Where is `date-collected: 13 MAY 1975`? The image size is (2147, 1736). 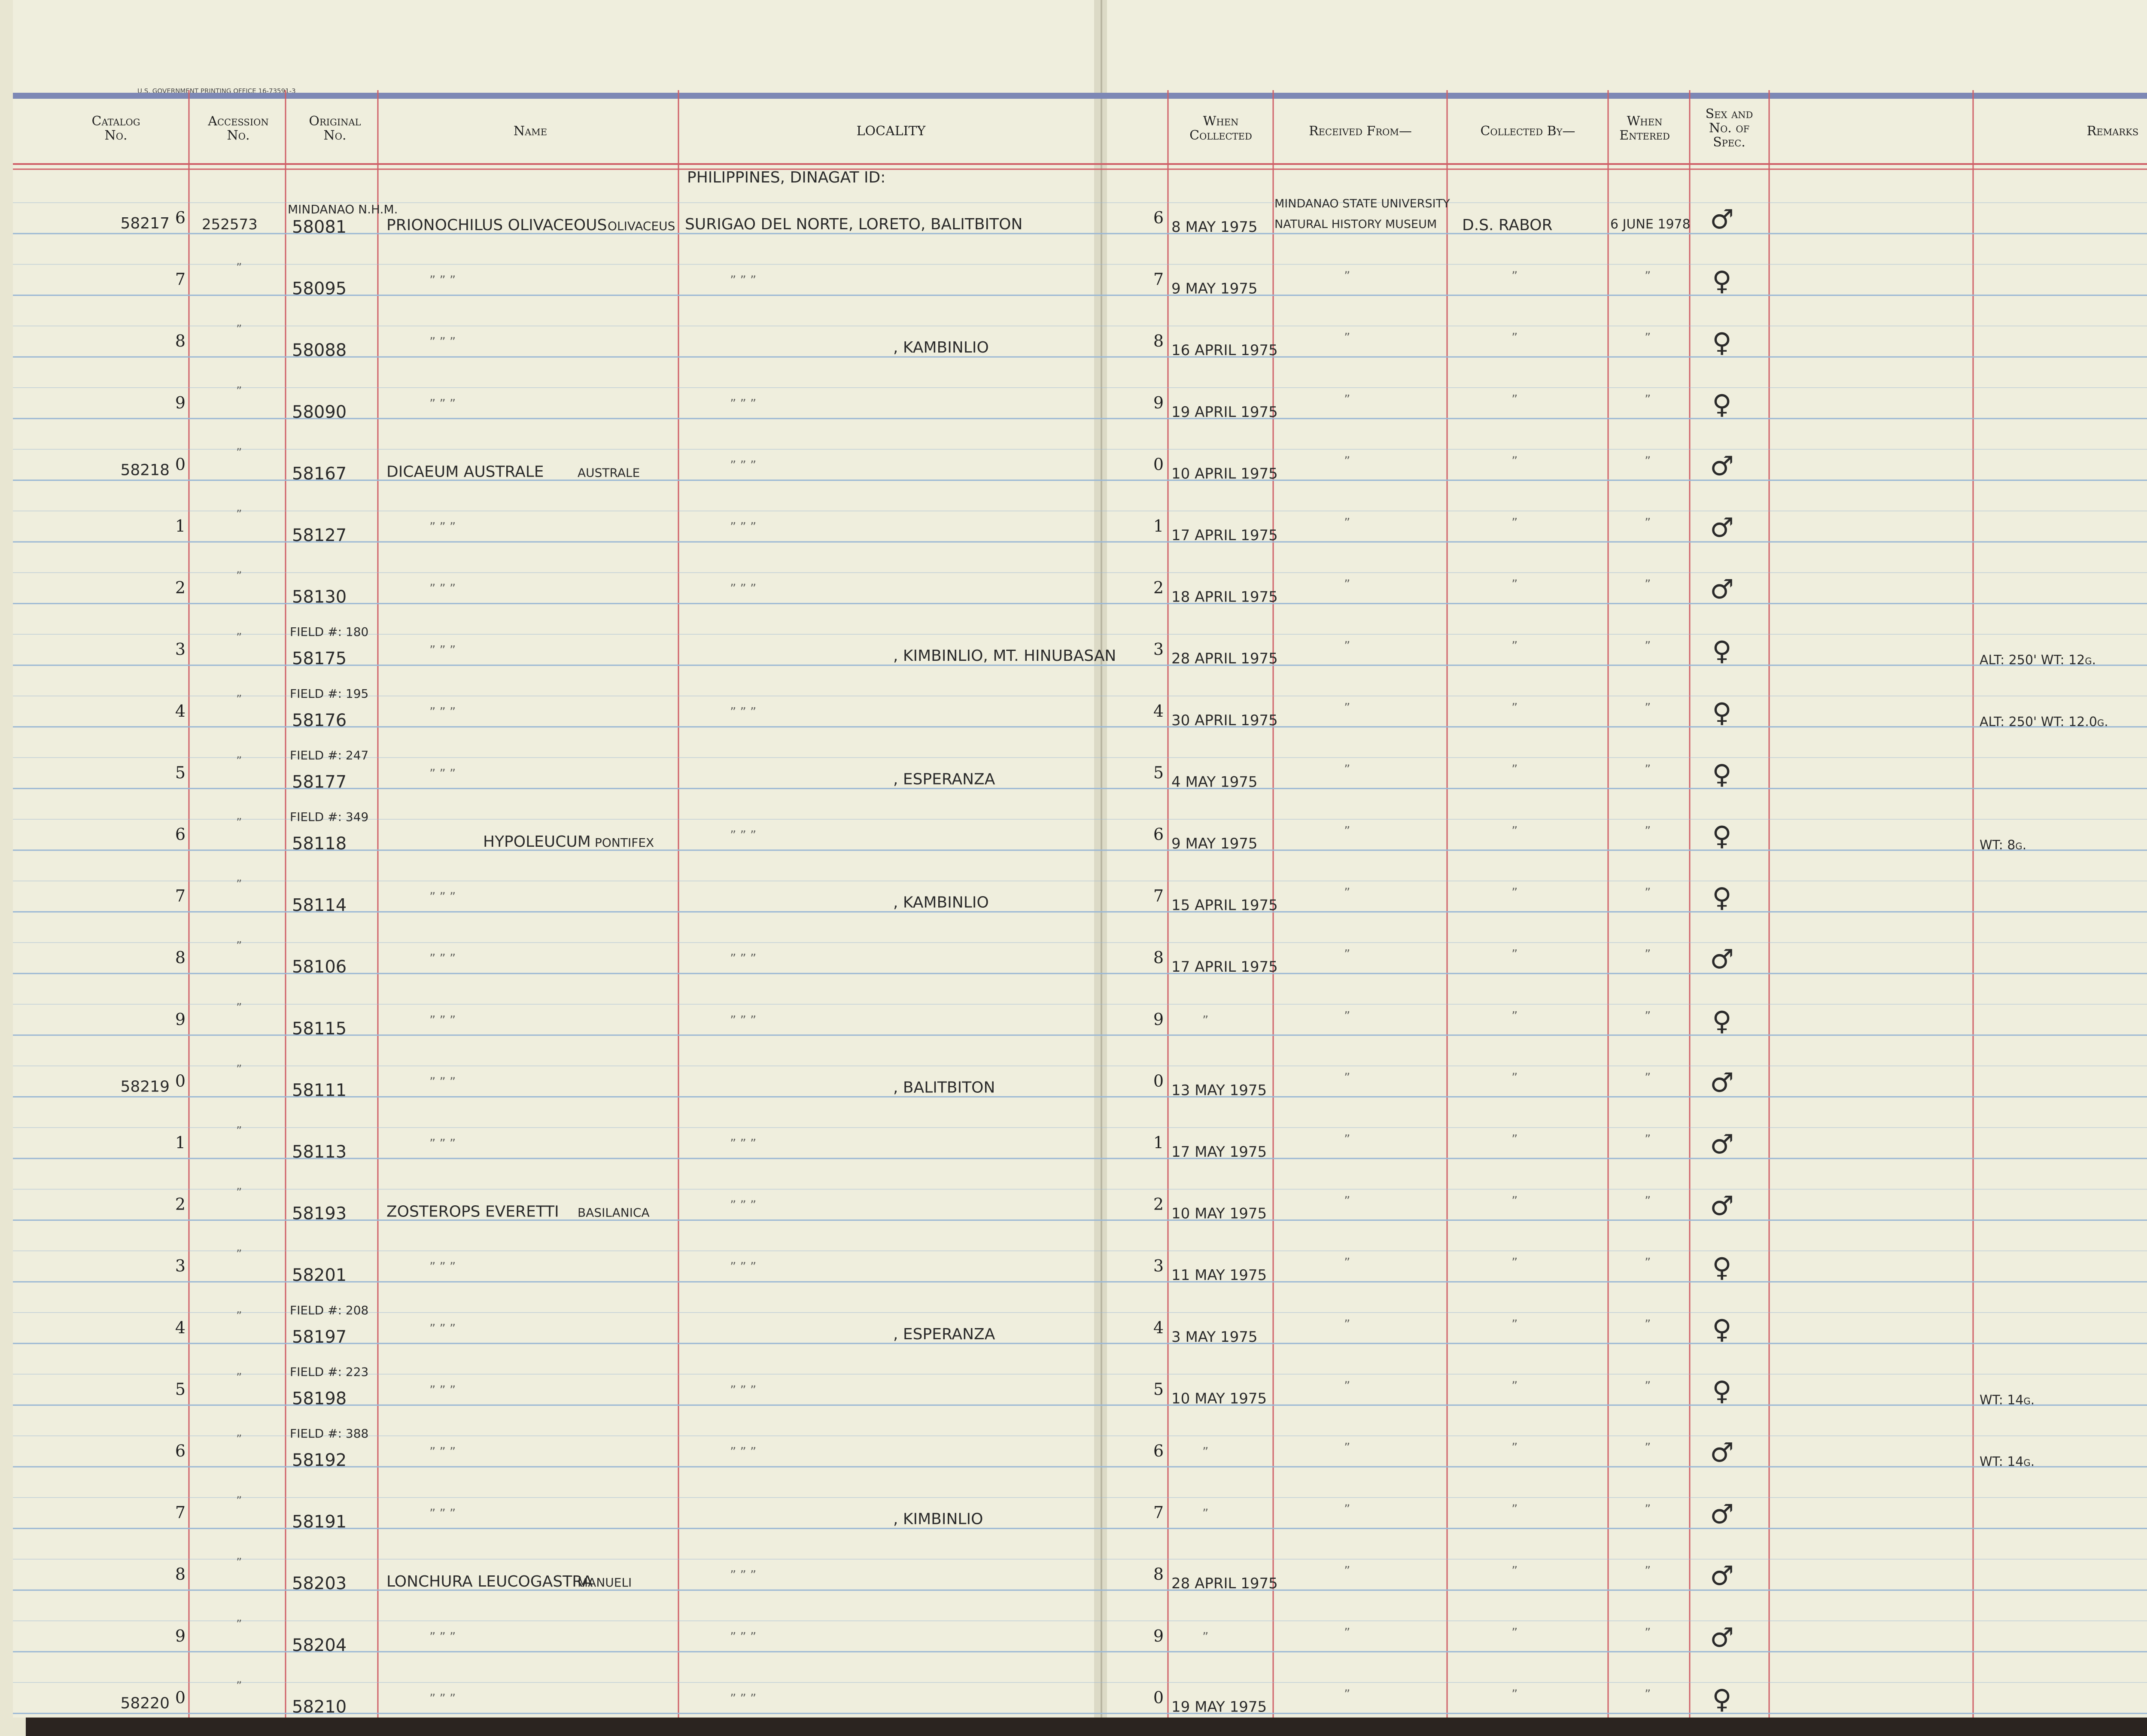 date-collected: 13 MAY 1975 is located at coordinates (1219, 1090).